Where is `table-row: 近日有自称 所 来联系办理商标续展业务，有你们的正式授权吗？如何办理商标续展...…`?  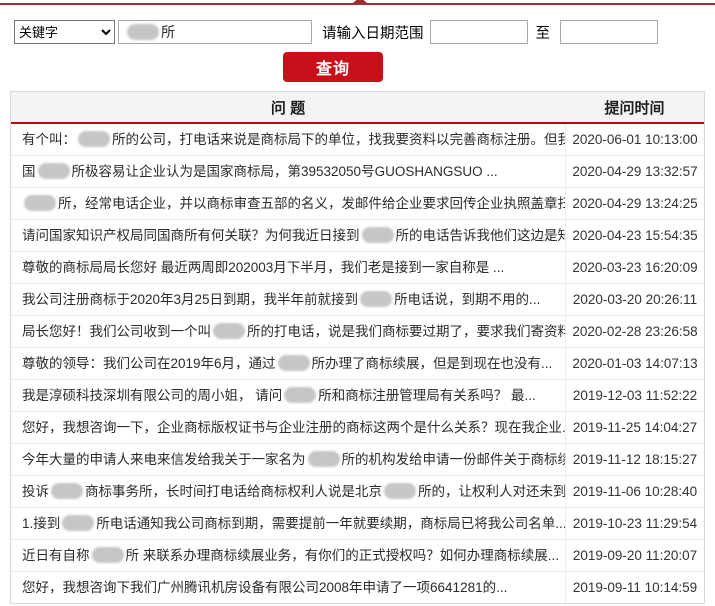
table-row: 近日有自称 所 来联系办理商标续展业务，有你们的正式授权吗？如何办理商标续展...… is located at coordinates (357, 556).